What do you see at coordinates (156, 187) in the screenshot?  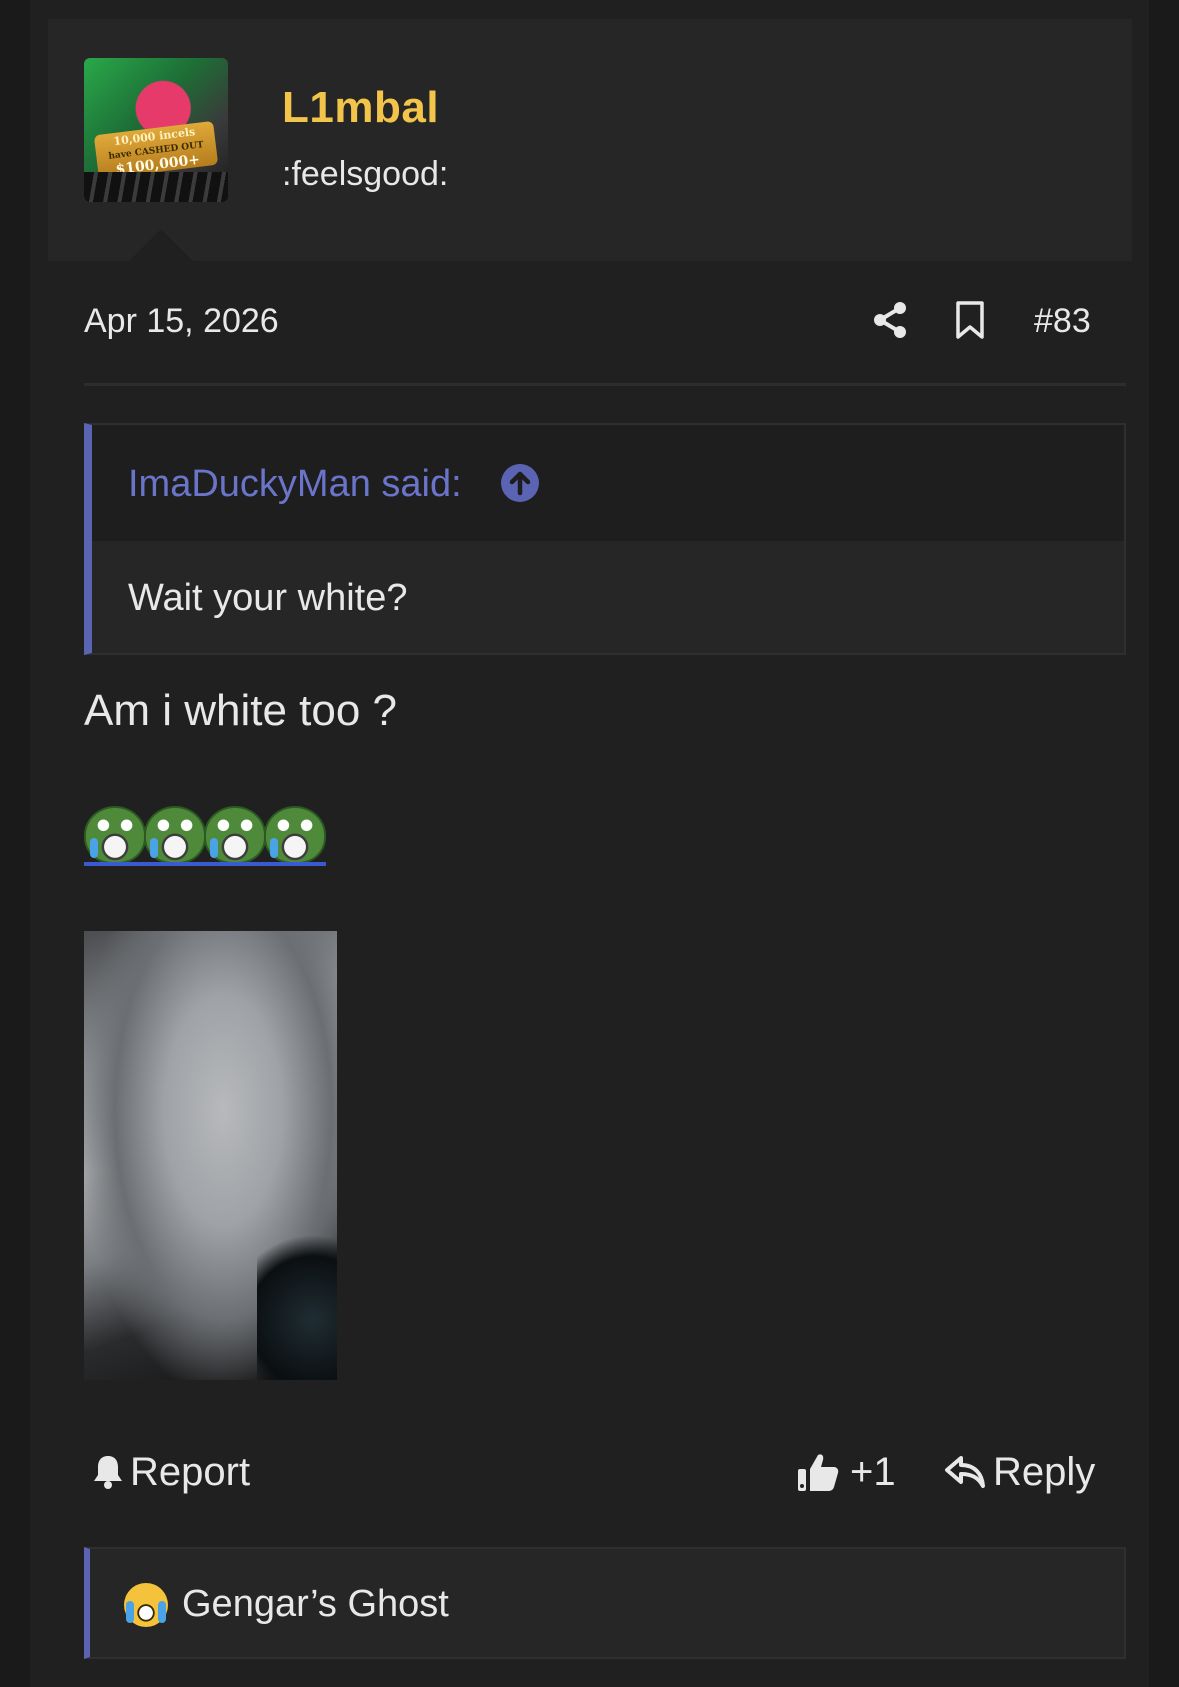 I see `avatar-bars-graphic` at bounding box center [156, 187].